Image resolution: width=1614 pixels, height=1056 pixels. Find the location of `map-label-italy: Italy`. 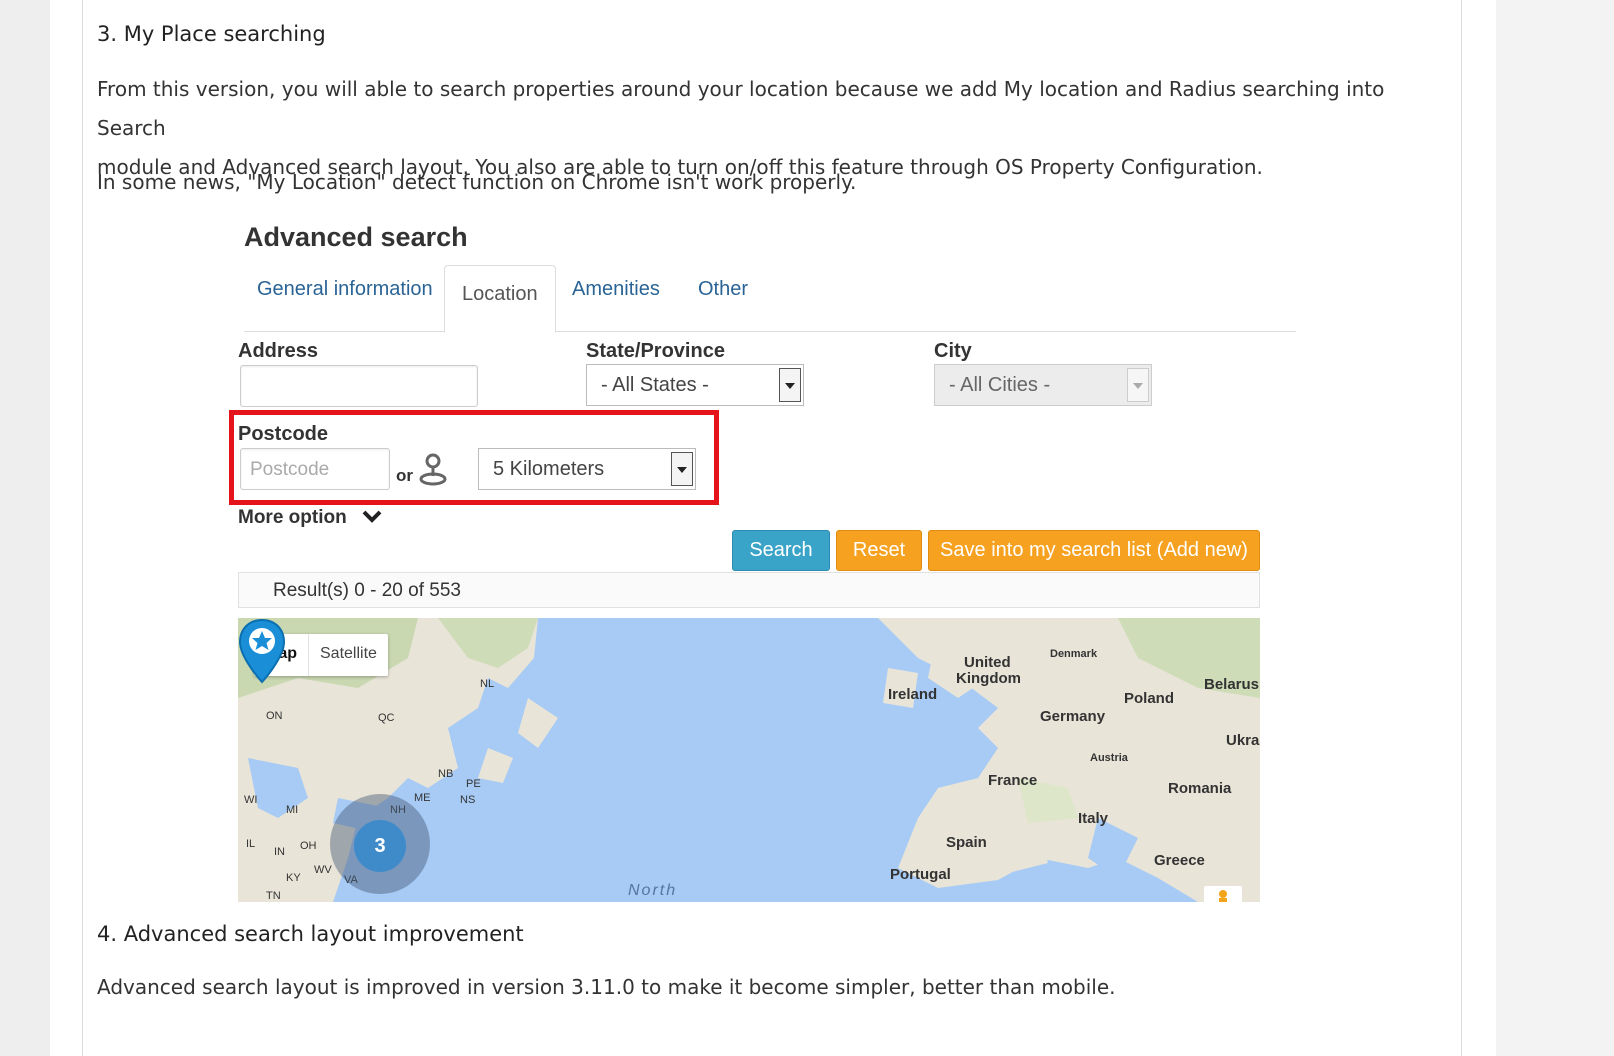

map-label-italy: Italy is located at coordinates (1093, 818).